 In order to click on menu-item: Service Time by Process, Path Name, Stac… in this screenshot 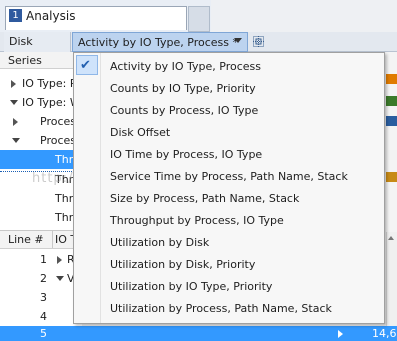, I will do `click(229, 177)`.